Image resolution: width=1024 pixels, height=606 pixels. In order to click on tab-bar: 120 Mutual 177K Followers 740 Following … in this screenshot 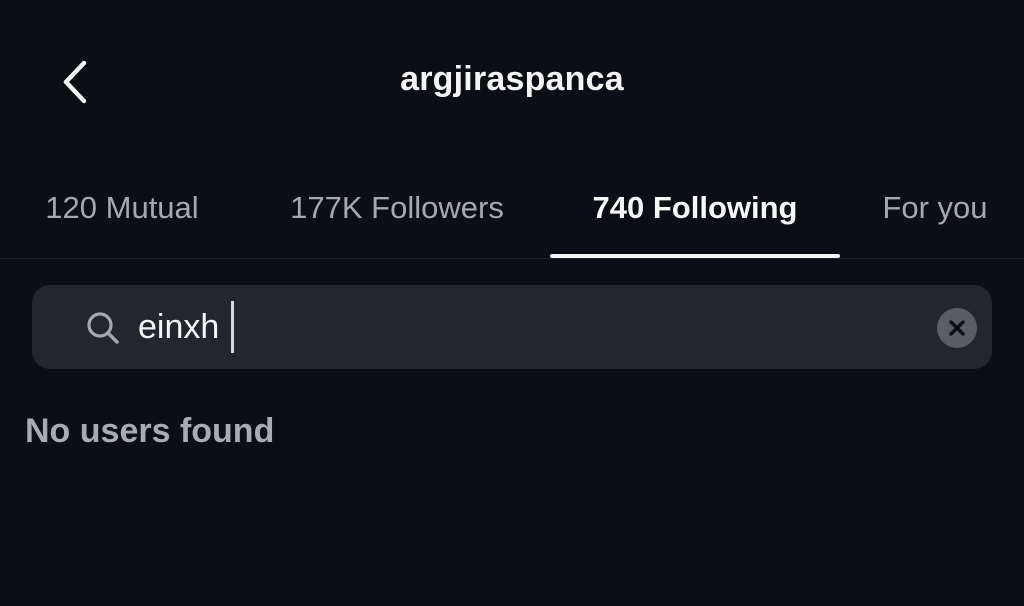, I will do `click(512, 219)`.